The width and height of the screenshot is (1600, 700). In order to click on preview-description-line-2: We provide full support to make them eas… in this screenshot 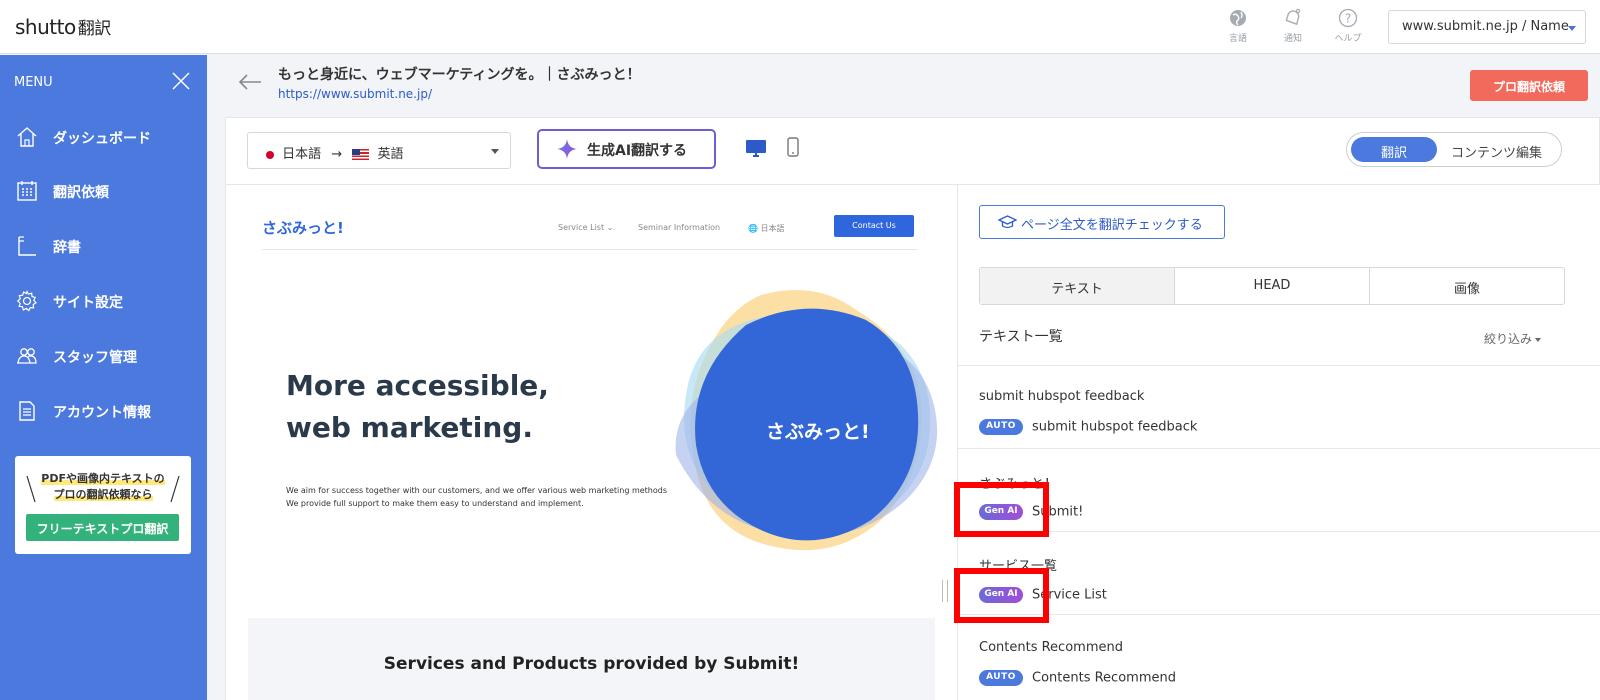, I will do `click(435, 503)`.